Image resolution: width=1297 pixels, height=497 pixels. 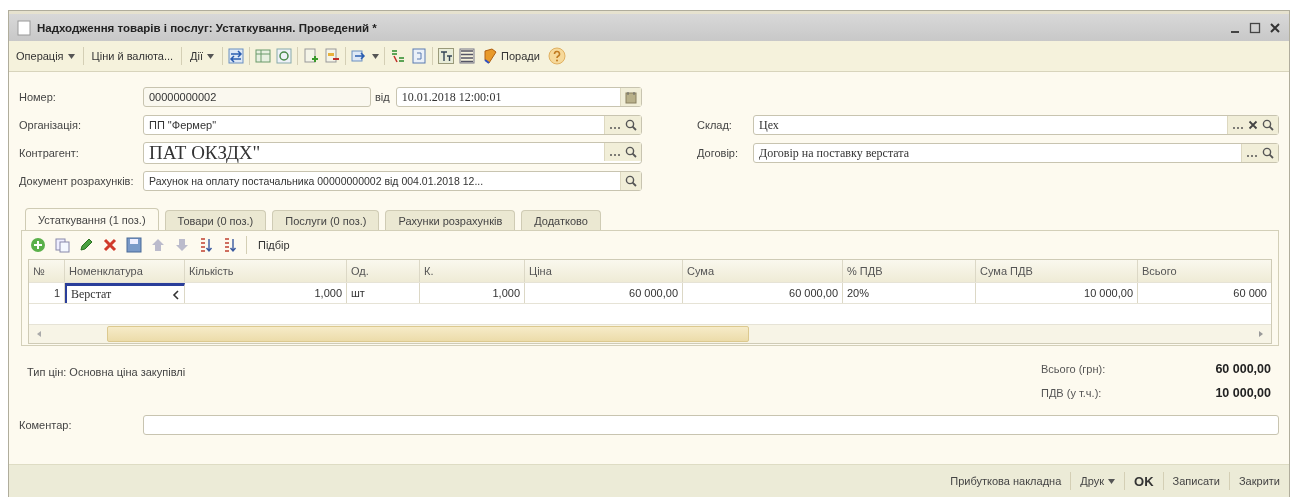 I want to click on column-header: Од., so click(x=383, y=271).